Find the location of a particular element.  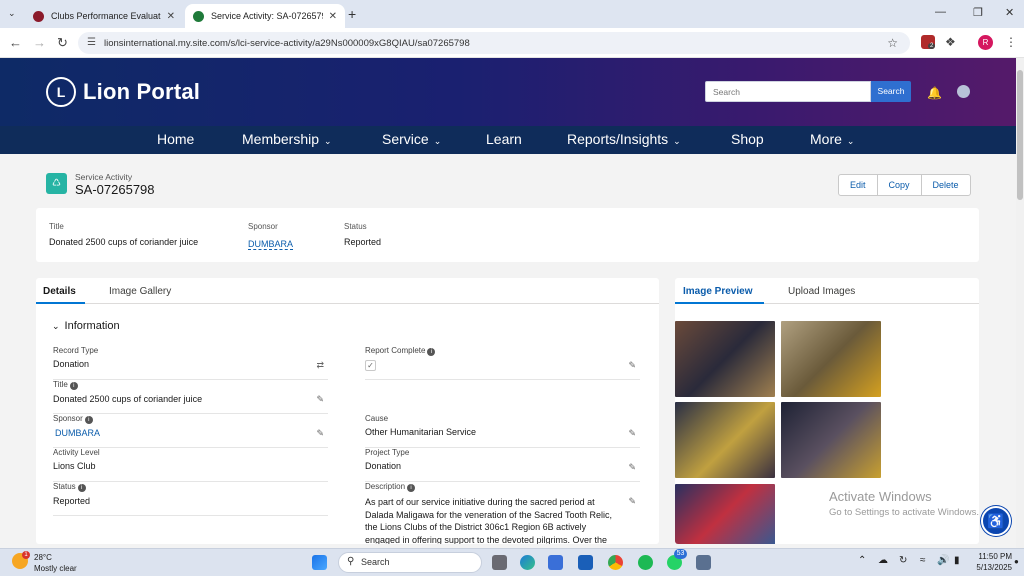

battery-icon: ▮ is located at coordinates (957, 560).